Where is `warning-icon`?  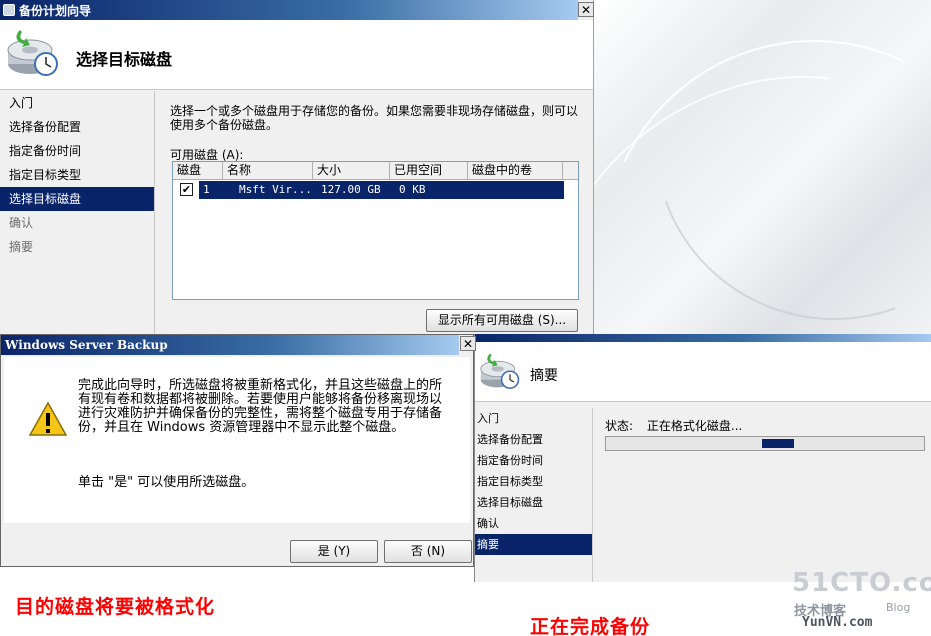 warning-icon is located at coordinates (48, 418).